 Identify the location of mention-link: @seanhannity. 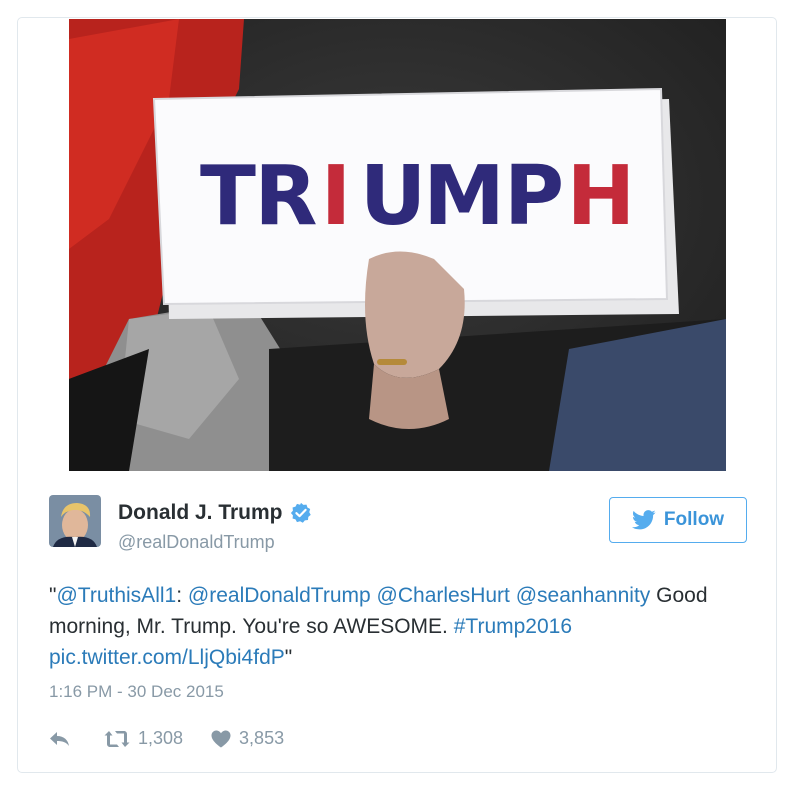
(583, 595).